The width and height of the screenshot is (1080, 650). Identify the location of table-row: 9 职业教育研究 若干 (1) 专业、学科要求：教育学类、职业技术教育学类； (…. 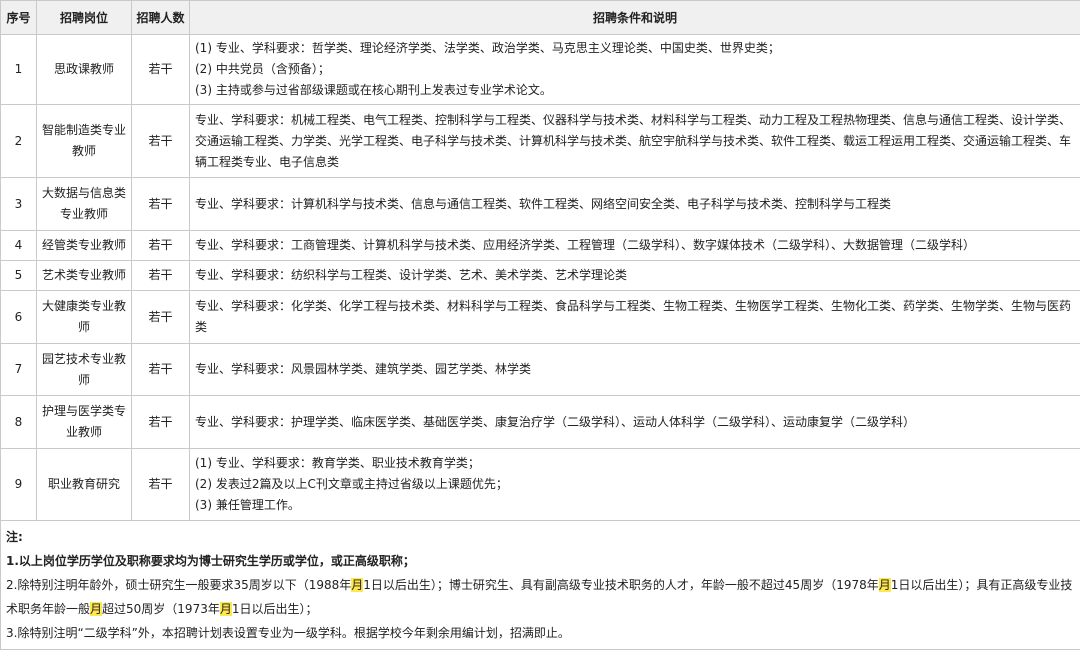
(540, 485).